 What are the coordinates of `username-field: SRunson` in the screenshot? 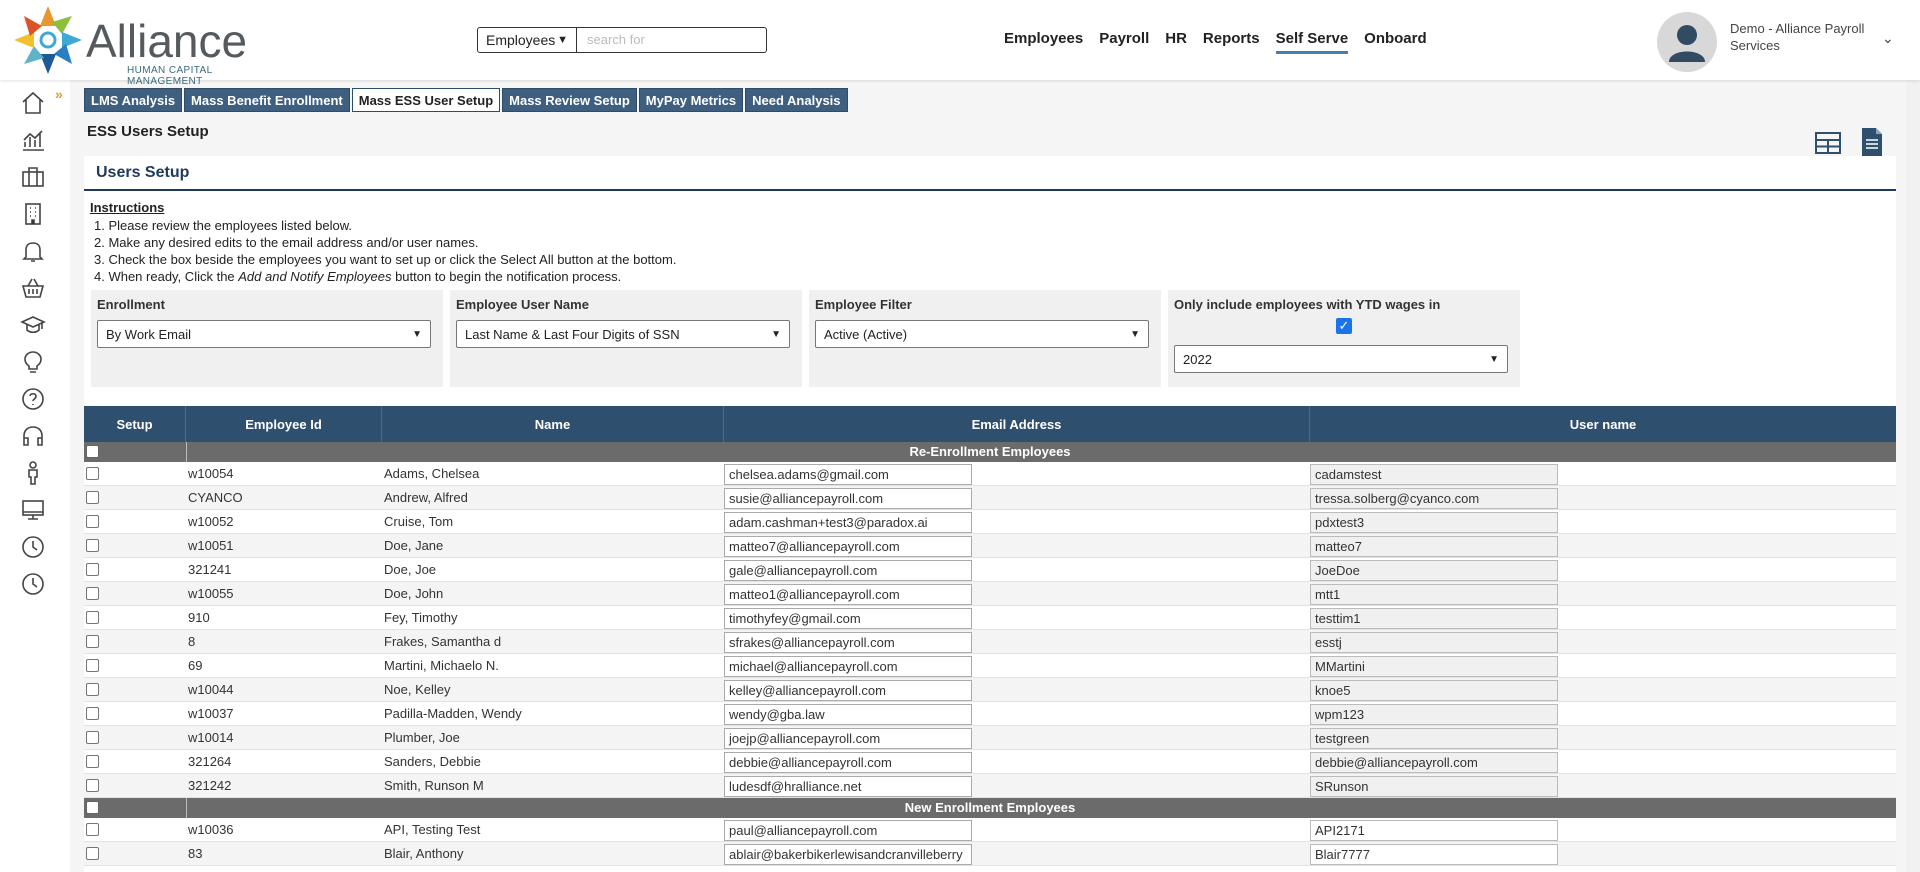 It's located at (1434, 786).